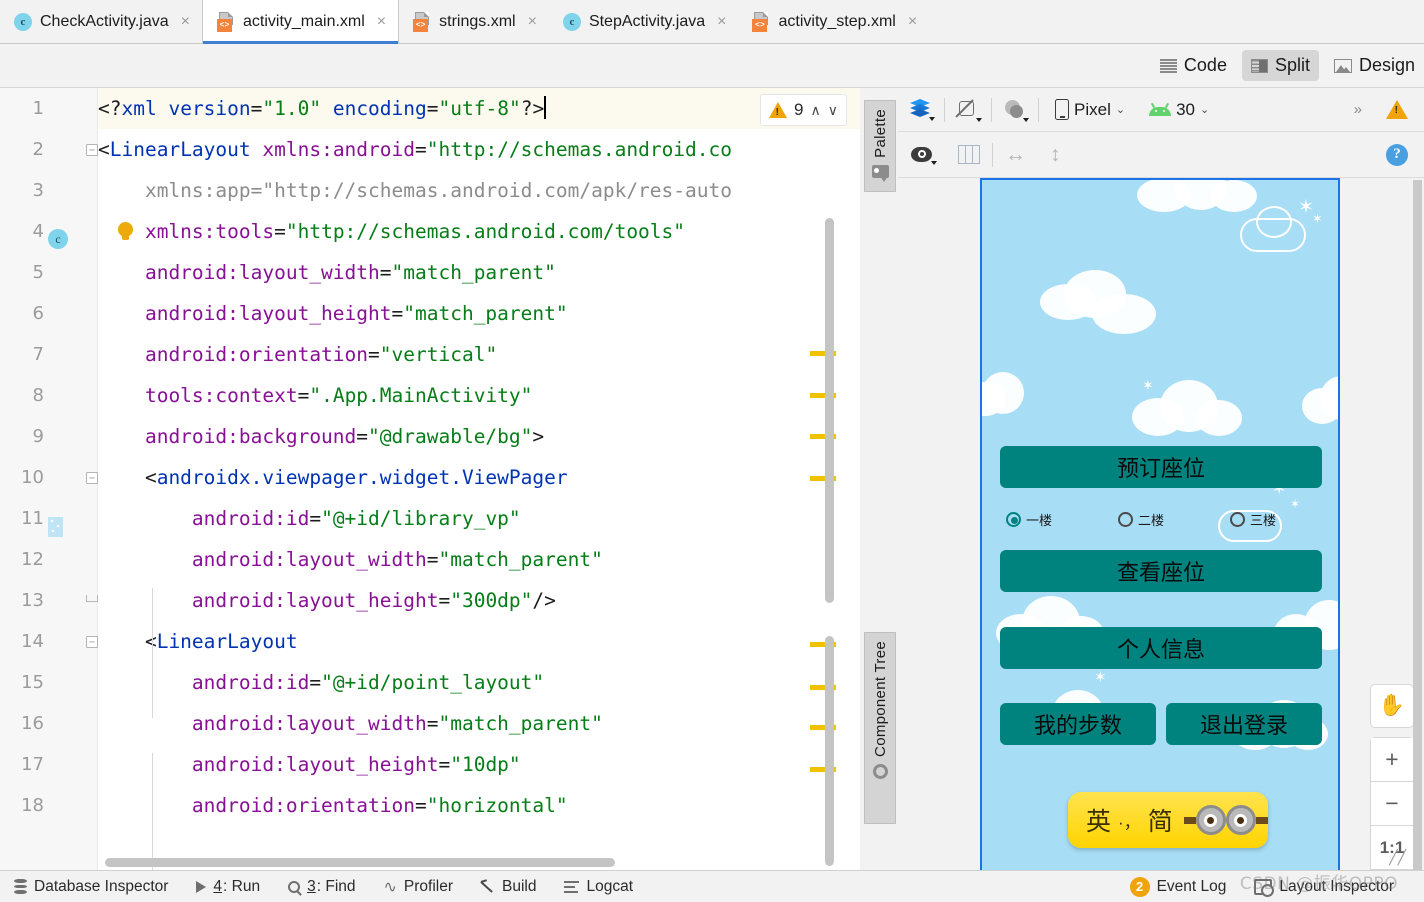 The image size is (1424, 902). What do you see at coordinates (91, 887) in the screenshot?
I see `status-database-inspector: Database Inspector` at bounding box center [91, 887].